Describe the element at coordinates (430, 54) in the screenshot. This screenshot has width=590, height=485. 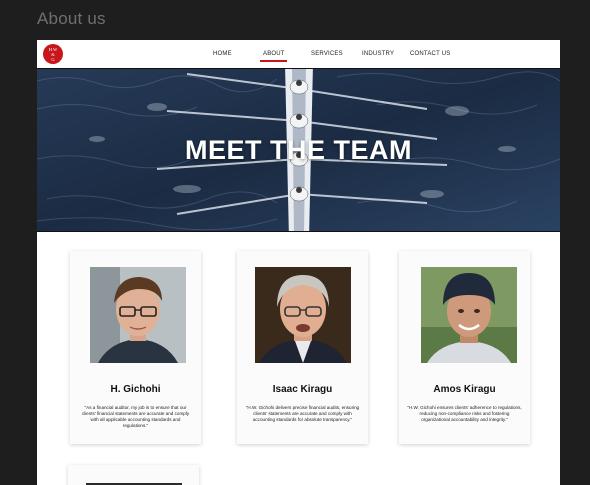
I see `nav-item-contact-us: CONTACT US` at that location.